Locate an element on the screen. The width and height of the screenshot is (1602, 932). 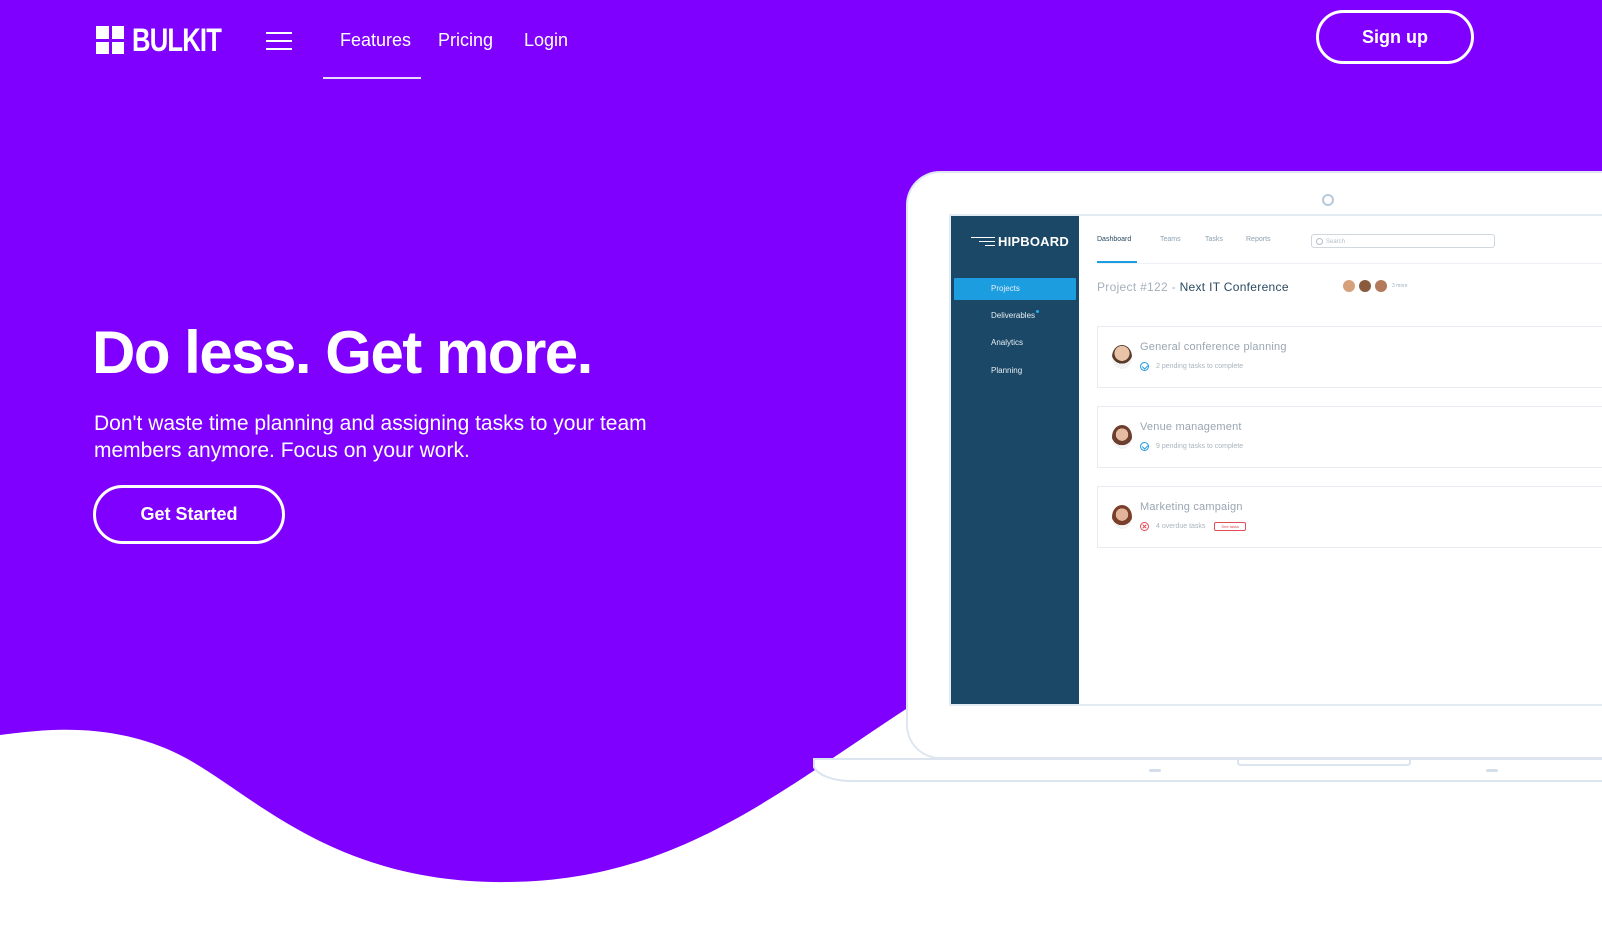
app-logo: HIPBOARD is located at coordinates (1020, 241).